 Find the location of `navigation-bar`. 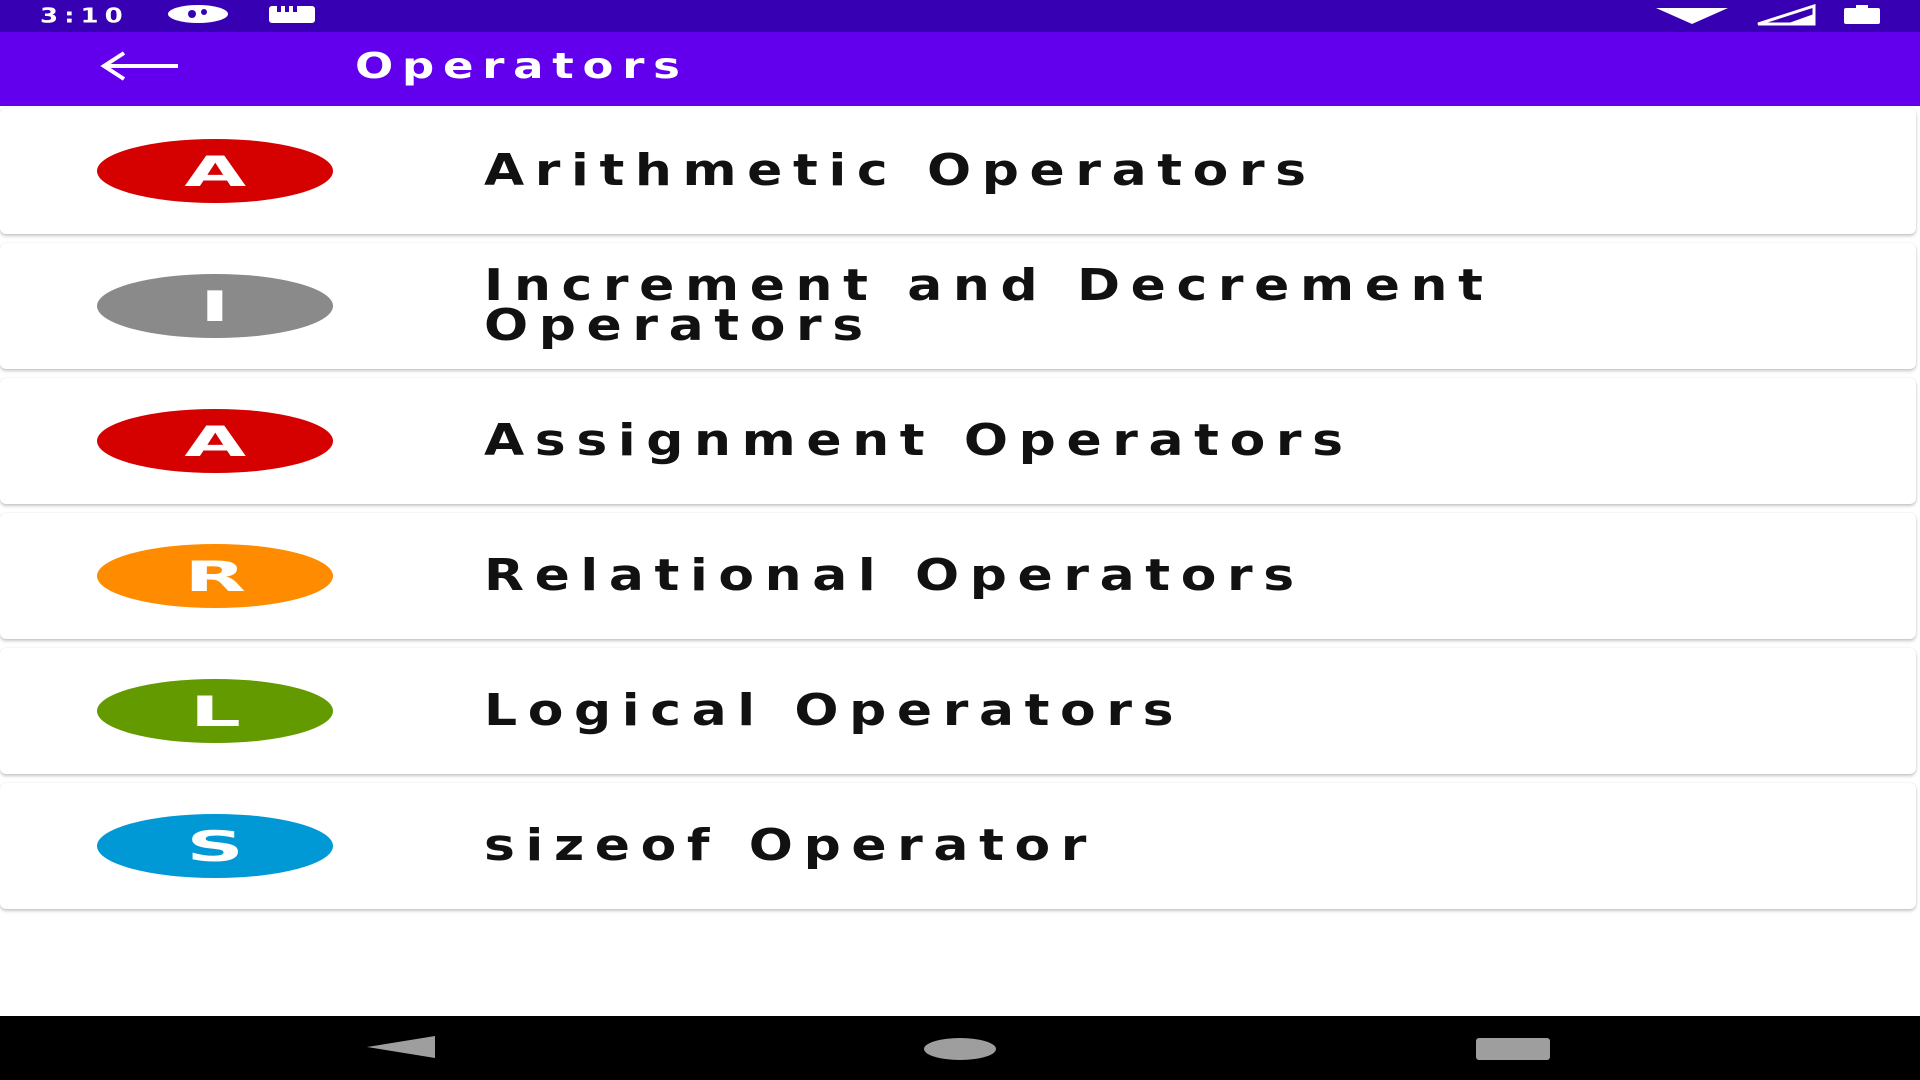

navigation-bar is located at coordinates (960, 1048).